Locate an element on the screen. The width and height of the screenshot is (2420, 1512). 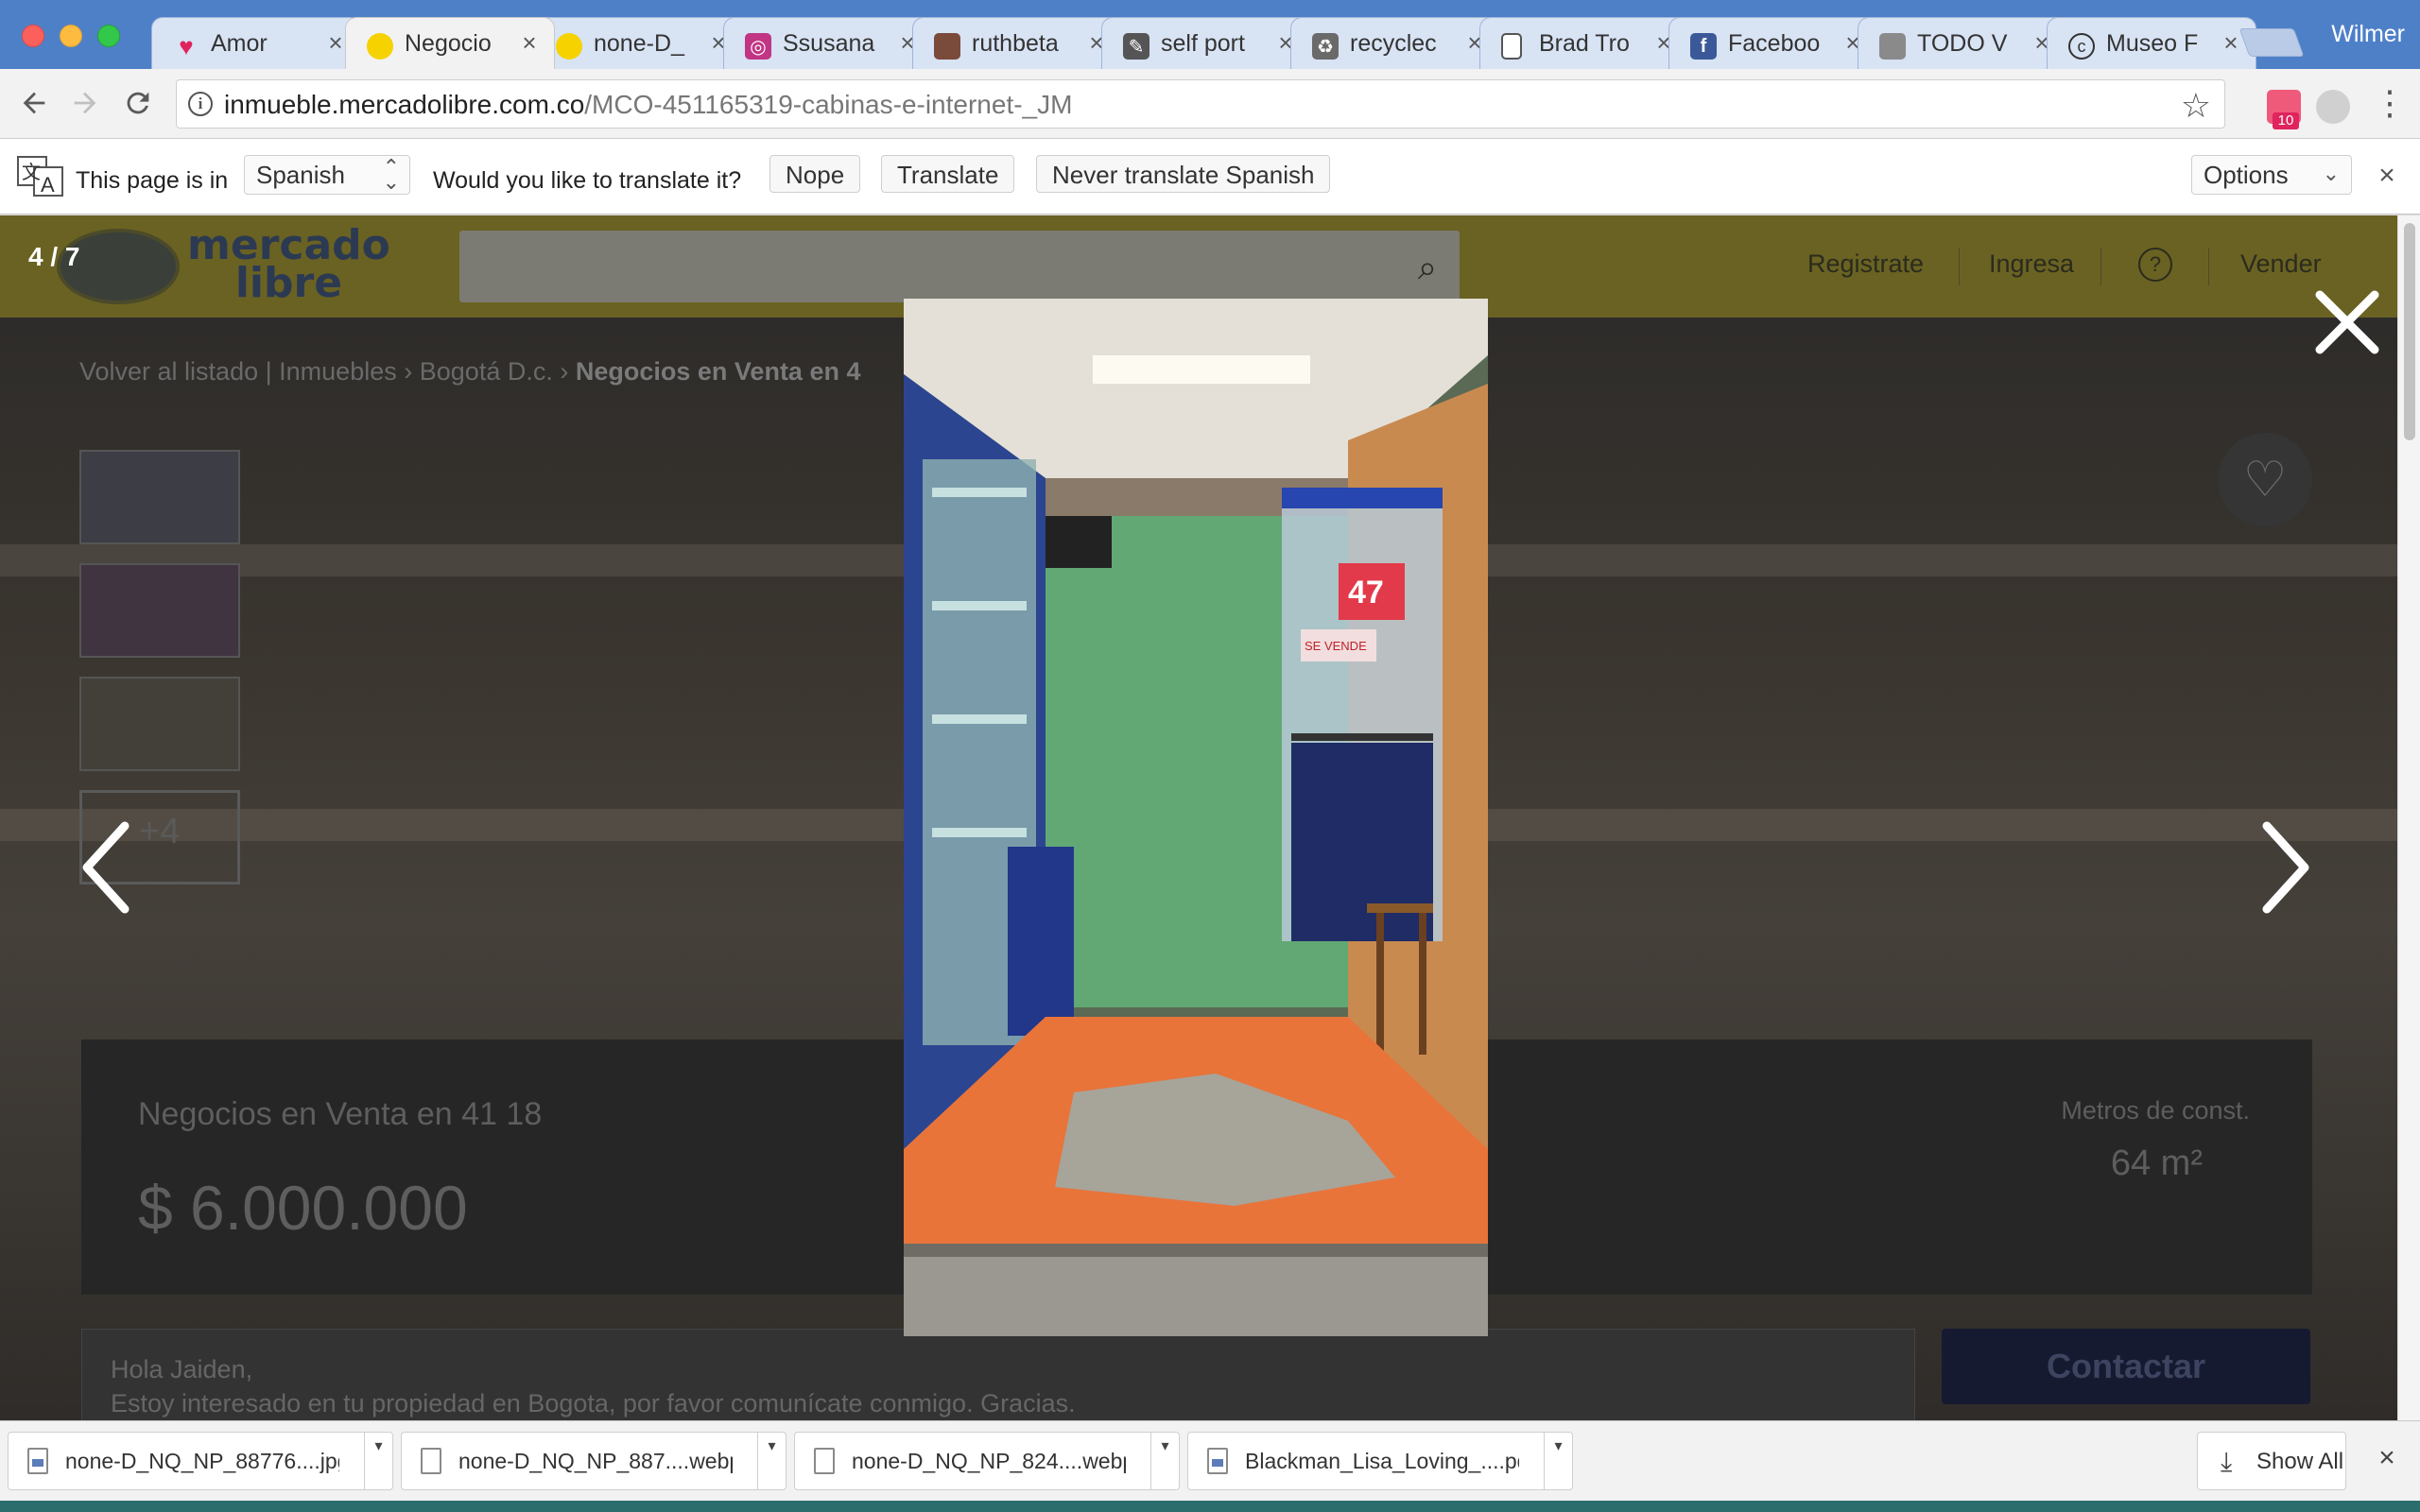
extension-badge: 10 is located at coordinates (2286, 120).